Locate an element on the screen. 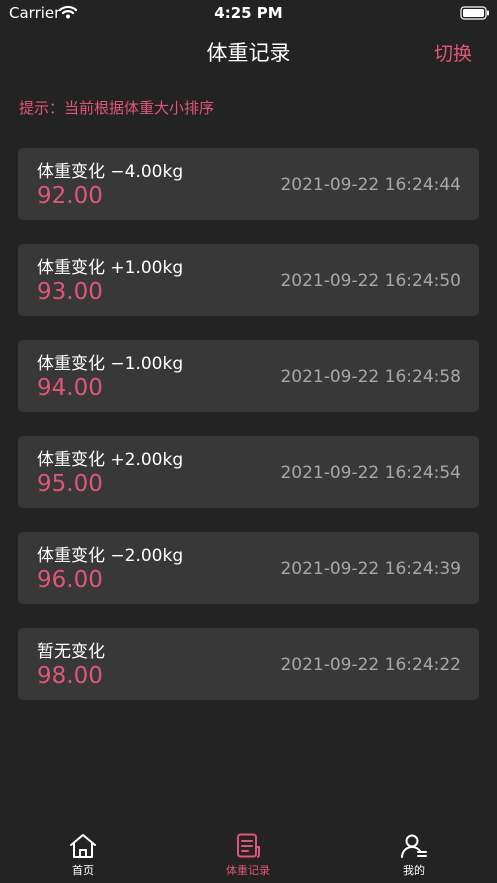  record-card: 体重变化 +1.00kg 93.00 2021-09-22 16:24:50 is located at coordinates (248, 280).